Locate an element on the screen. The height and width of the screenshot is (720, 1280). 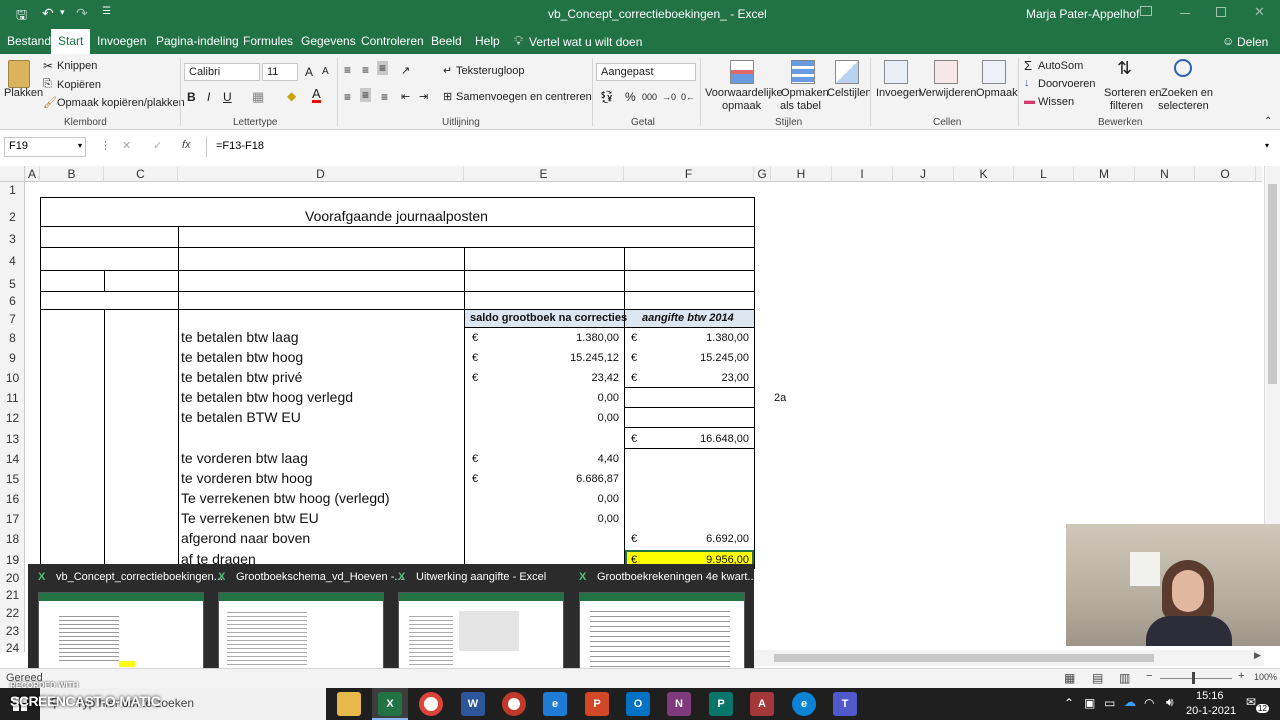
copy-button: Kopiëren is located at coordinates (79, 85).